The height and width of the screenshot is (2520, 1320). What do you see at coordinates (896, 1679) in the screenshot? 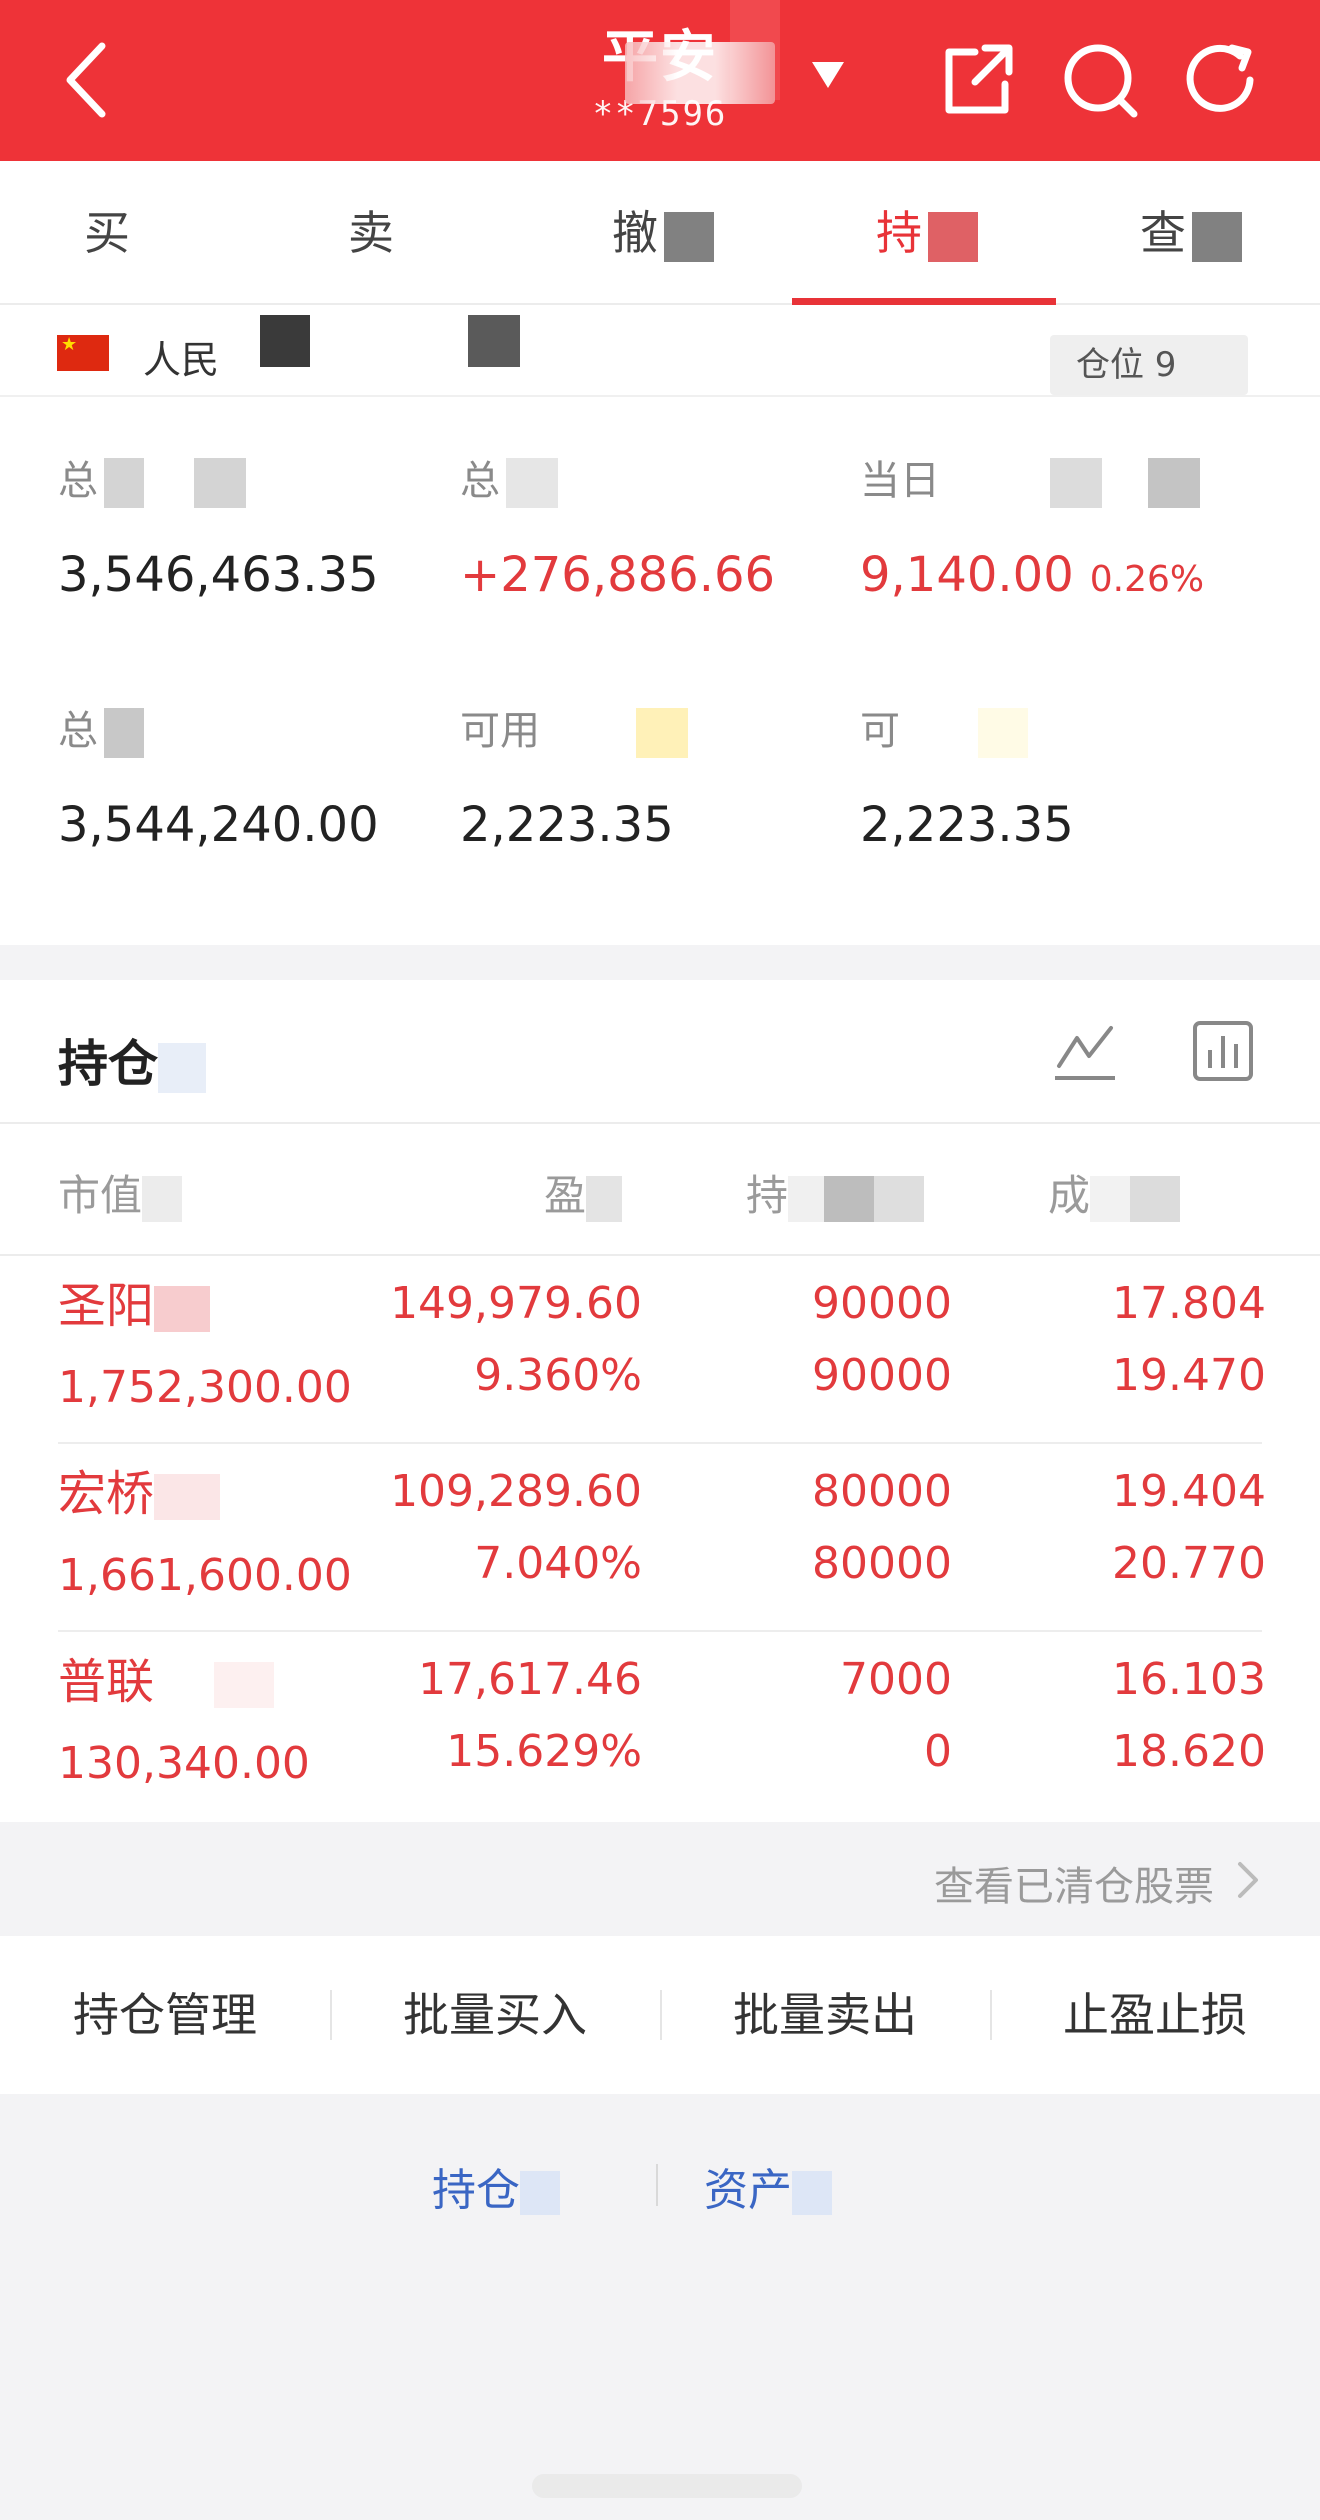
I see `holding-quantity: 7000` at bounding box center [896, 1679].